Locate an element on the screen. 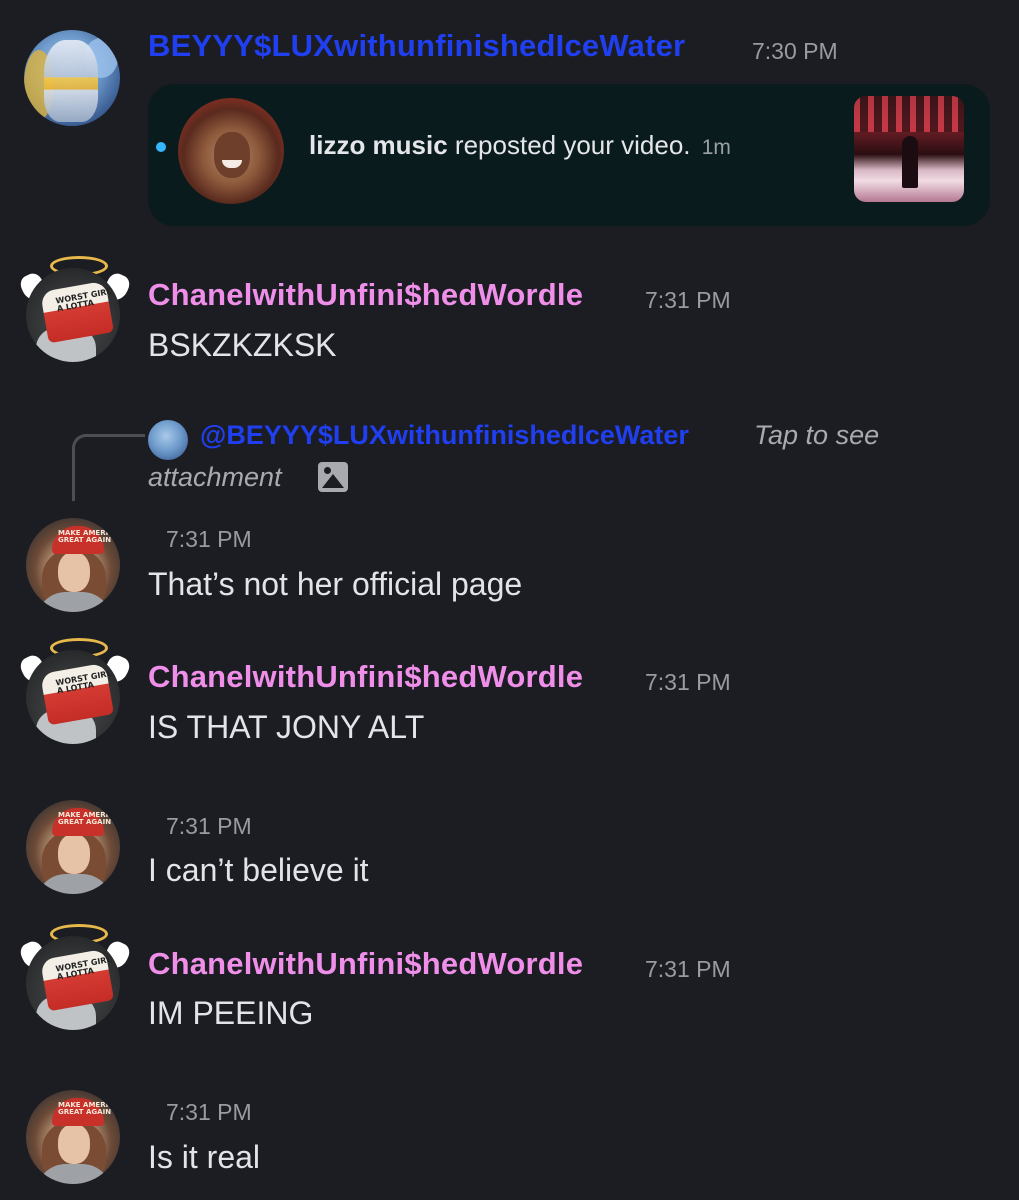  embed-account-name: lizzo music is located at coordinates (378, 145).